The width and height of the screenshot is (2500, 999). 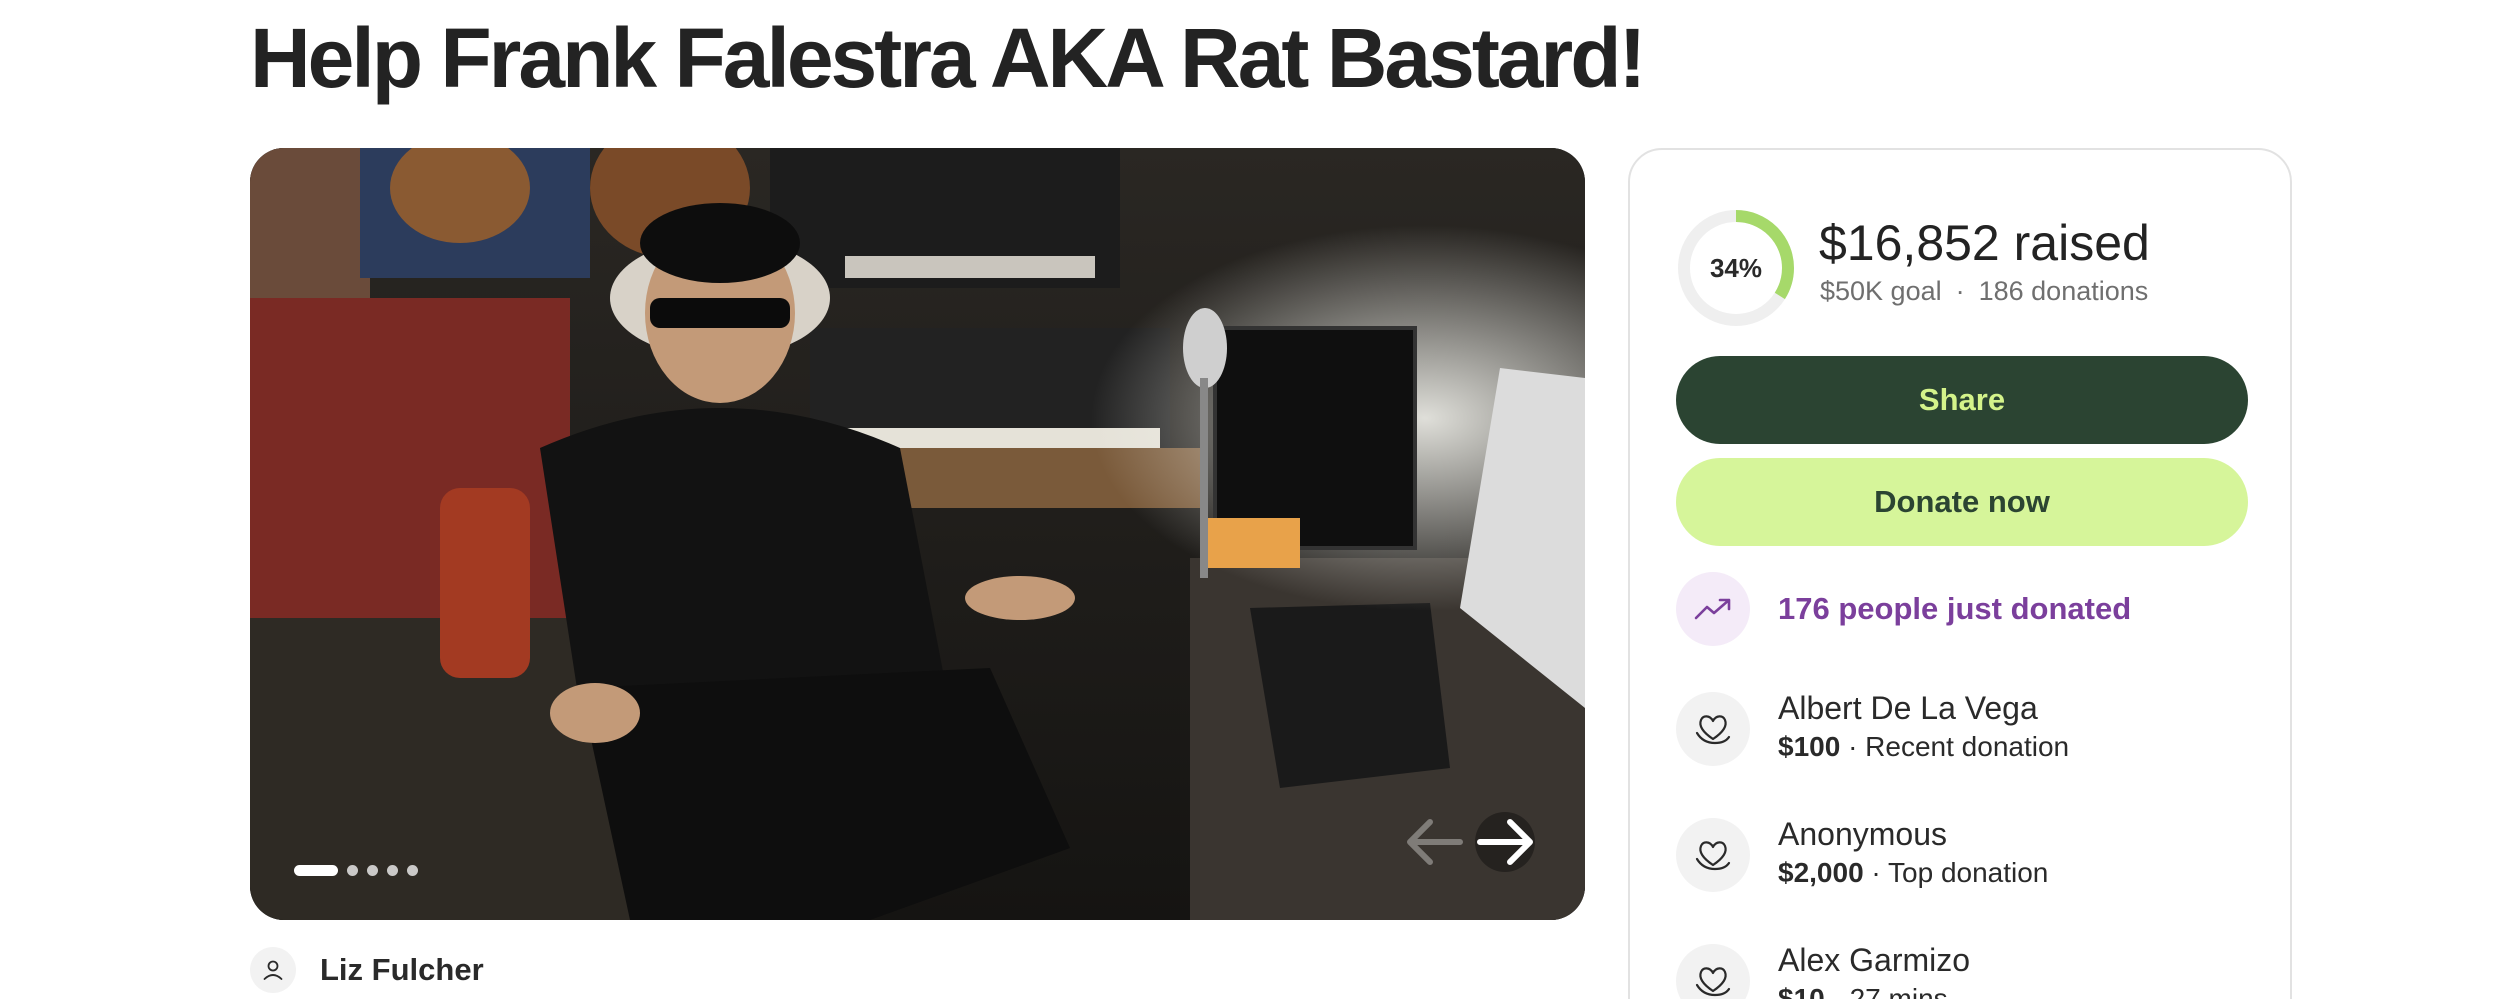 I want to click on carousel-next-button, so click(x=1505, y=842).